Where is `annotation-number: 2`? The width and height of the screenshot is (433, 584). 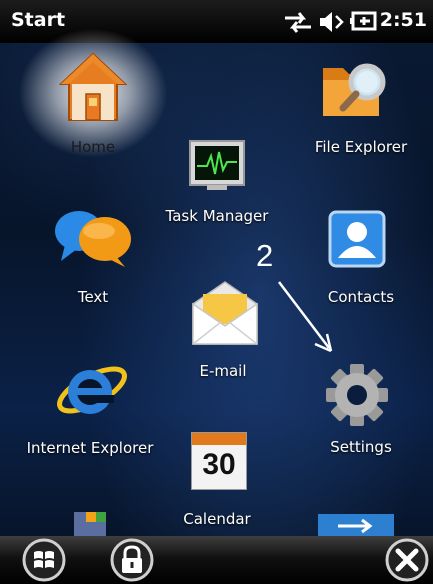 annotation-number: 2 is located at coordinates (265, 255).